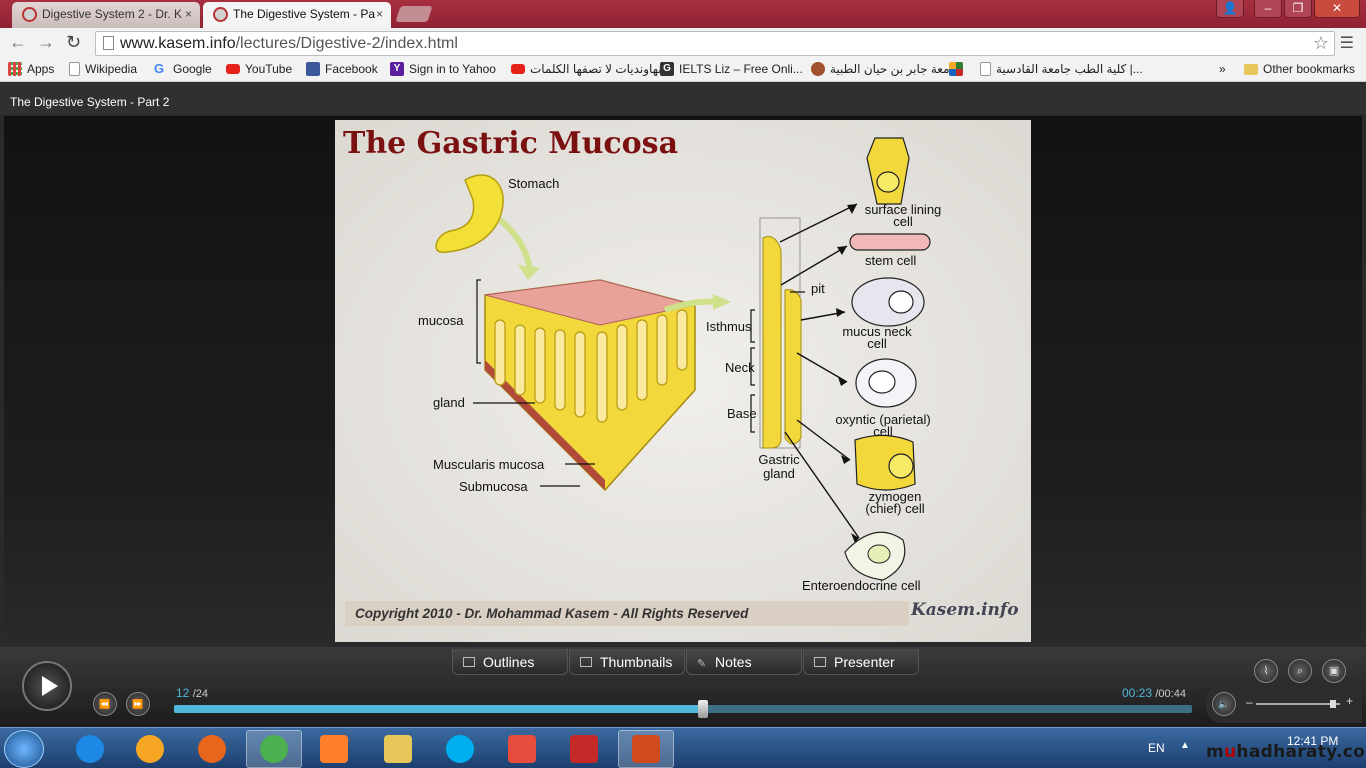 The image size is (1366, 768). What do you see at coordinates (702, 663) in the screenshot?
I see `notes-pencil-icon: ✎` at bounding box center [702, 663].